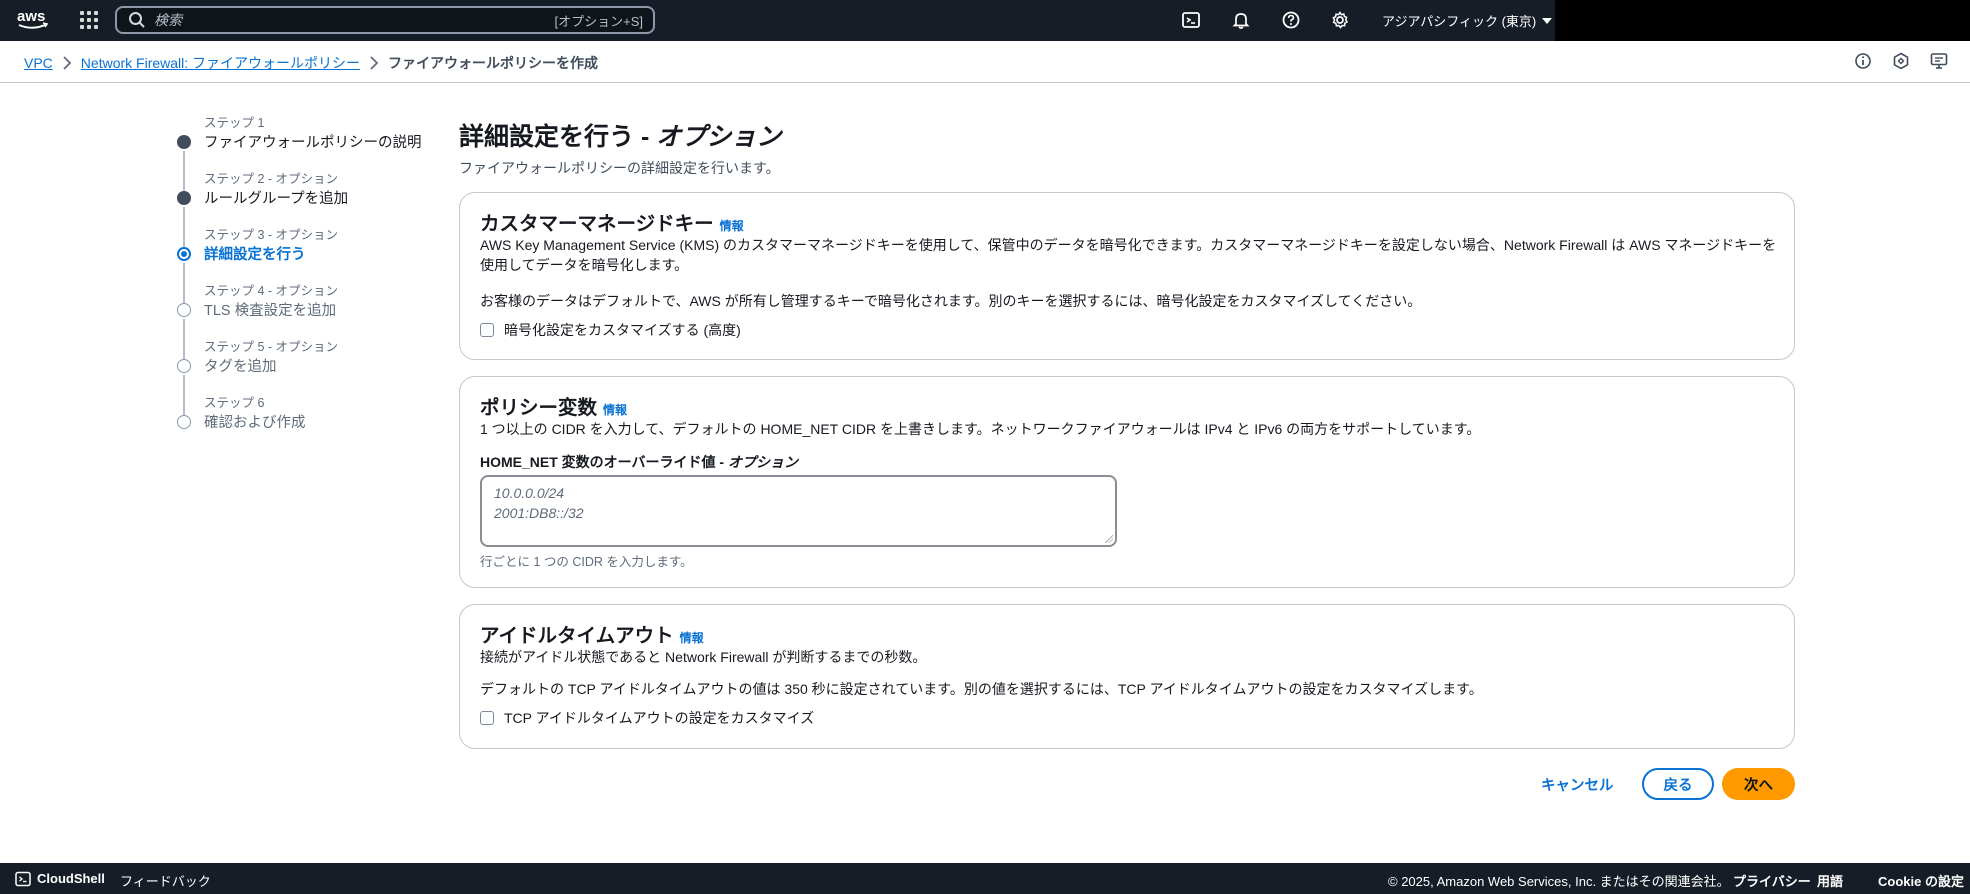 Image resolution: width=1970 pixels, height=894 pixels. I want to click on customize-encryption-checkbox: 暗号化設定をカスタマイズする (高度), so click(610, 330).